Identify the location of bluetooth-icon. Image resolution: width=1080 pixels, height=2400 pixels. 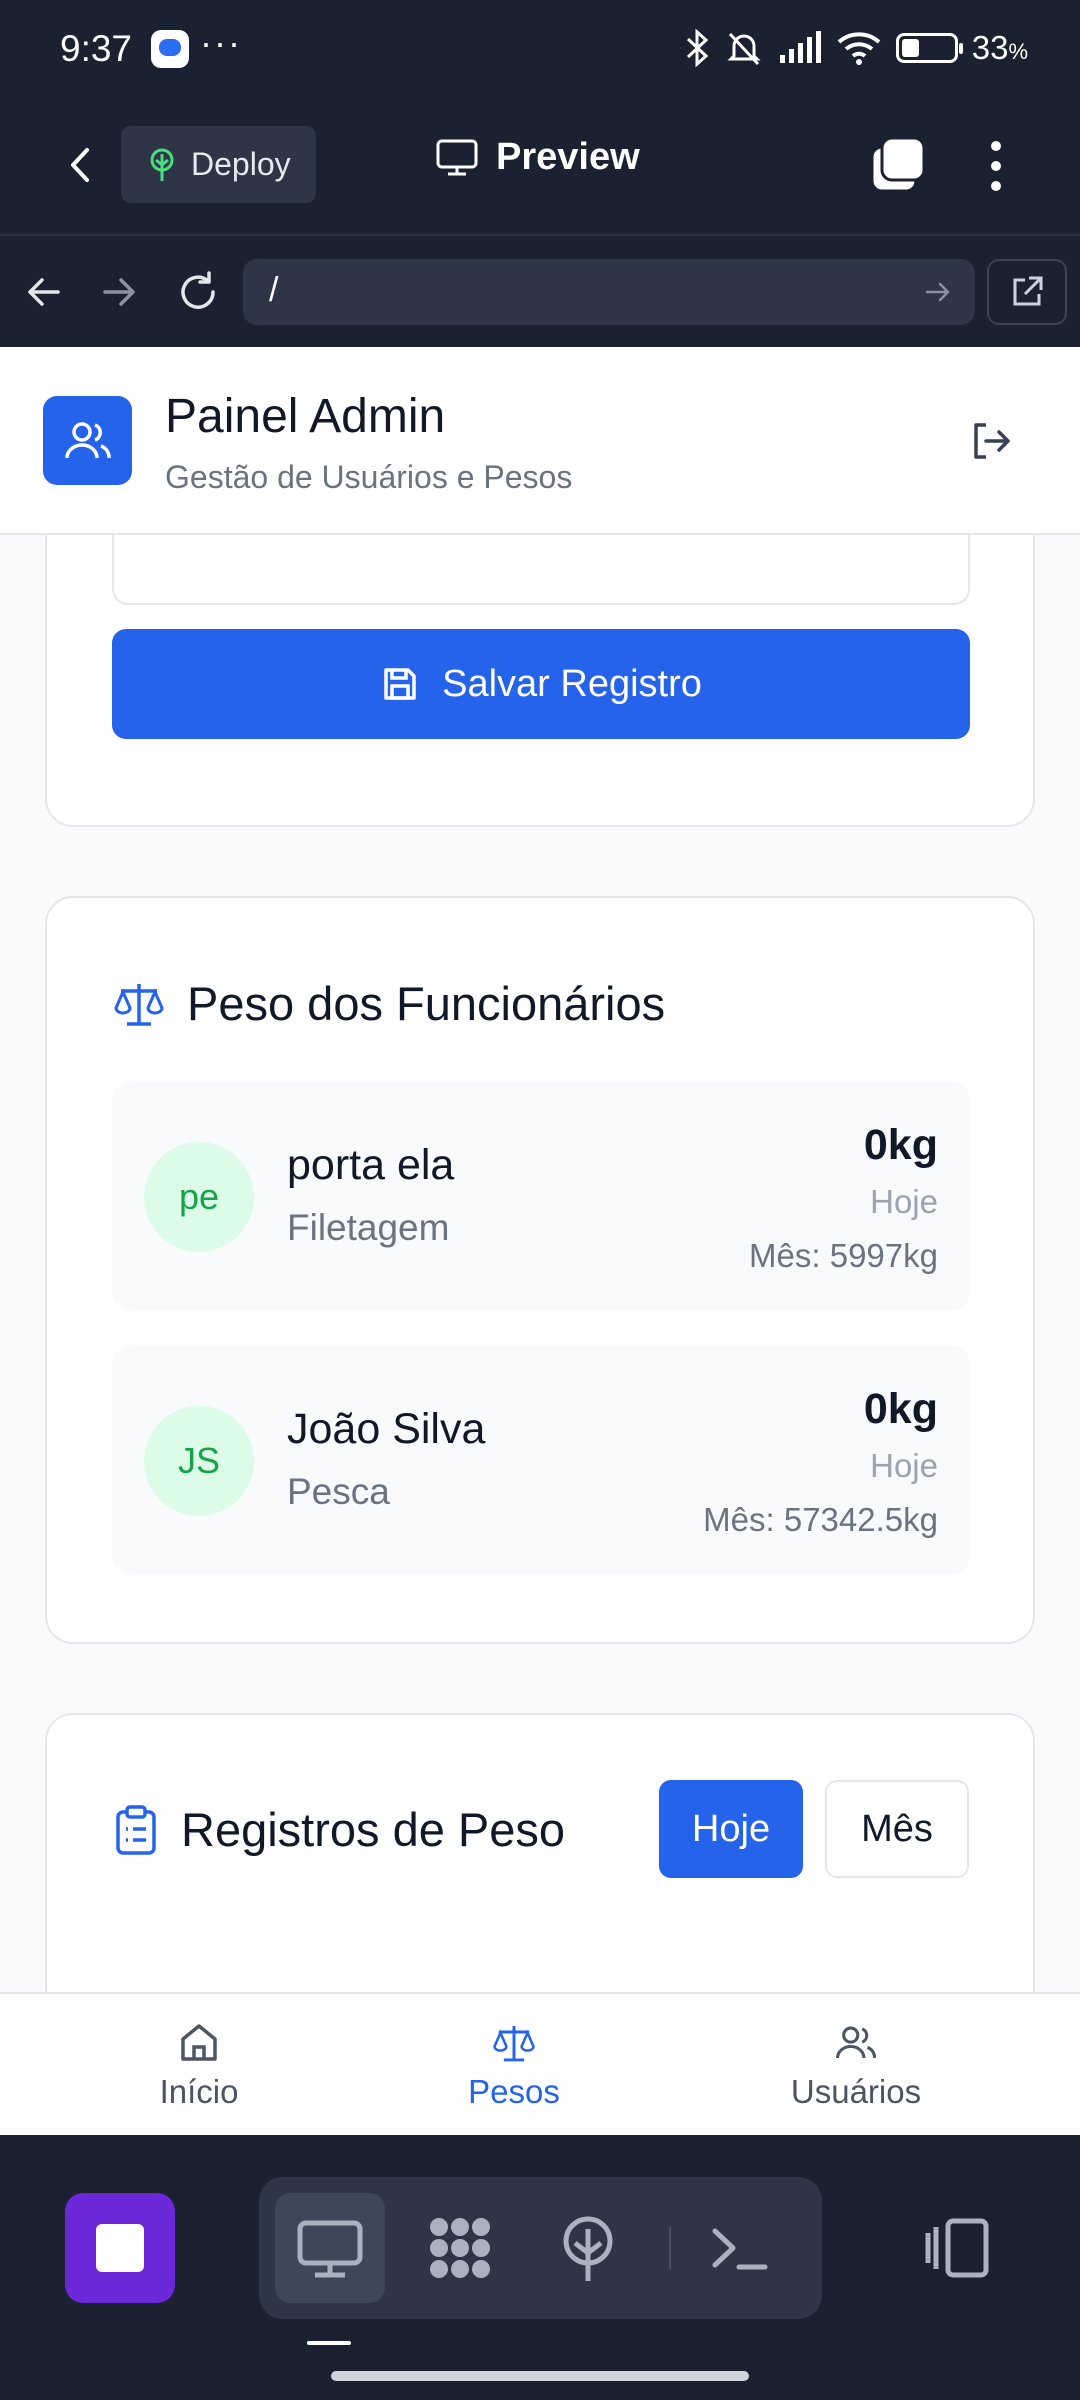
(697, 48).